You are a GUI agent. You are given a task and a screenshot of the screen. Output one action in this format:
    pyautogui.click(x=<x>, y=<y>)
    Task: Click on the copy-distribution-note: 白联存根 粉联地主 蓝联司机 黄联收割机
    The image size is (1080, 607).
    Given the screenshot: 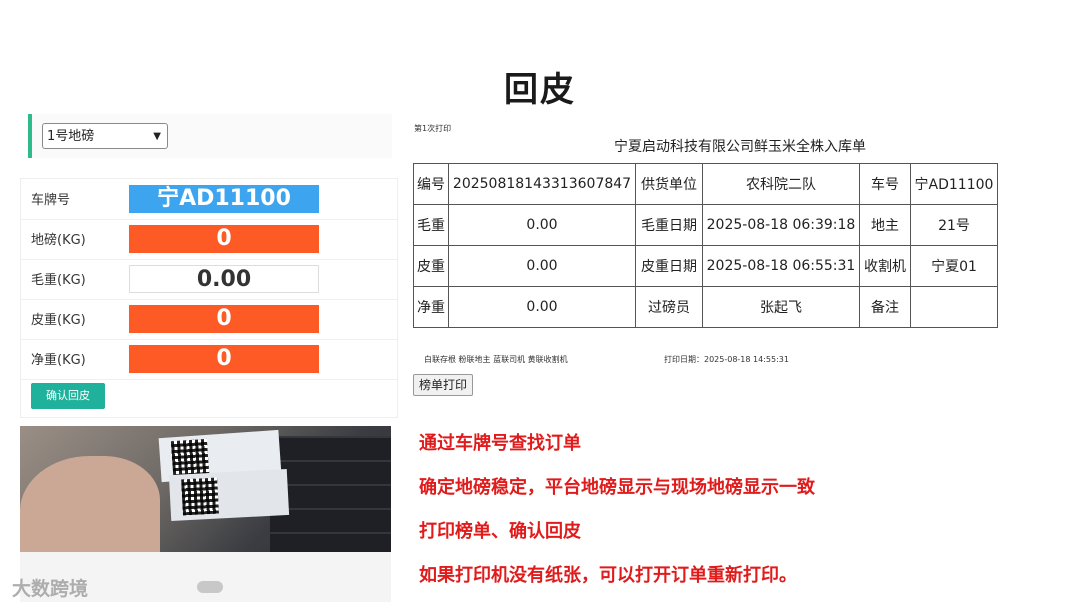 What is the action you would take?
    pyautogui.click(x=496, y=359)
    